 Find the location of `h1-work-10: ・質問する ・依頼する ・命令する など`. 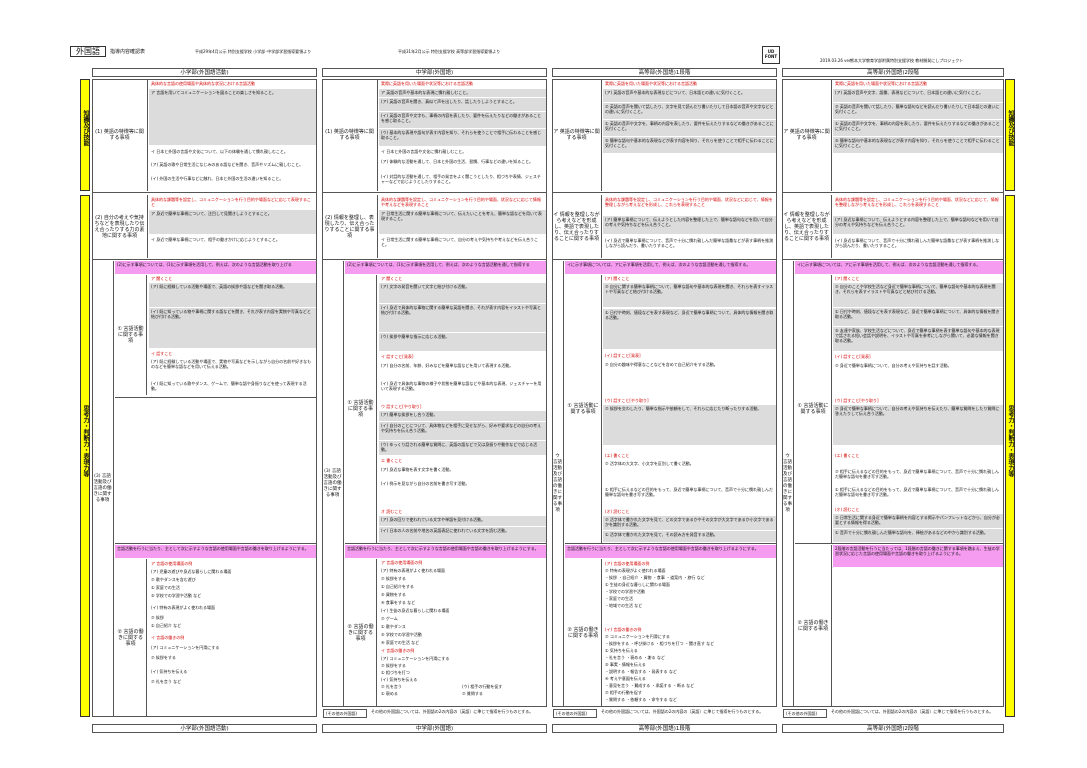

h1-work-10: ・質問する ・依頼する ・命令する など is located at coordinates (641, 699).